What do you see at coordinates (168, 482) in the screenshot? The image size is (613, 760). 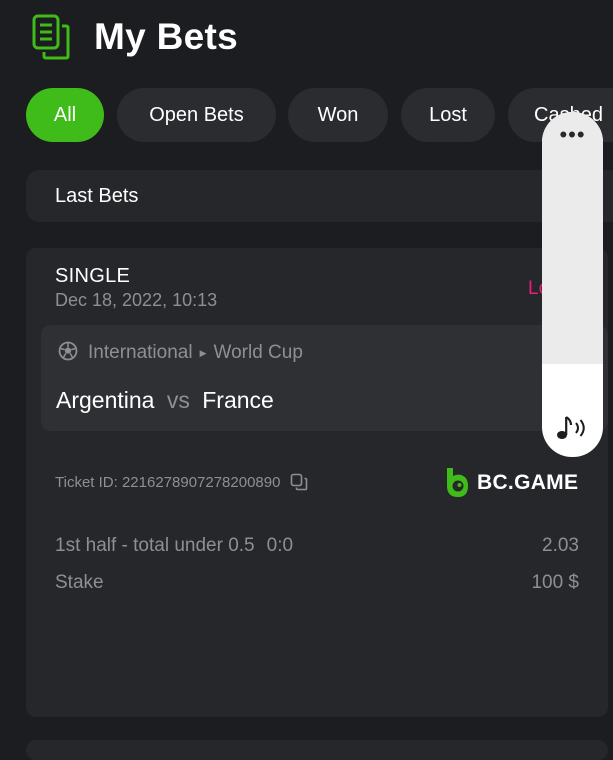 I see `ticket-id: Ticket ID: 2216278907278200890` at bounding box center [168, 482].